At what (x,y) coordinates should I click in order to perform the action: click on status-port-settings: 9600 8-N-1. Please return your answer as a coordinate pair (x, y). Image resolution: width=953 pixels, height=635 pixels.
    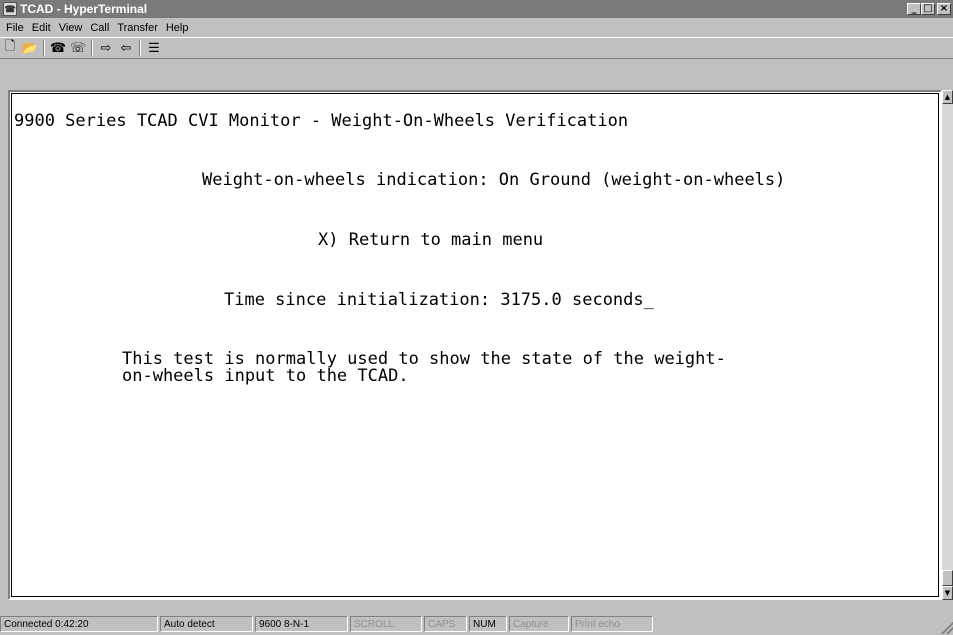
    Looking at the image, I should click on (301, 624).